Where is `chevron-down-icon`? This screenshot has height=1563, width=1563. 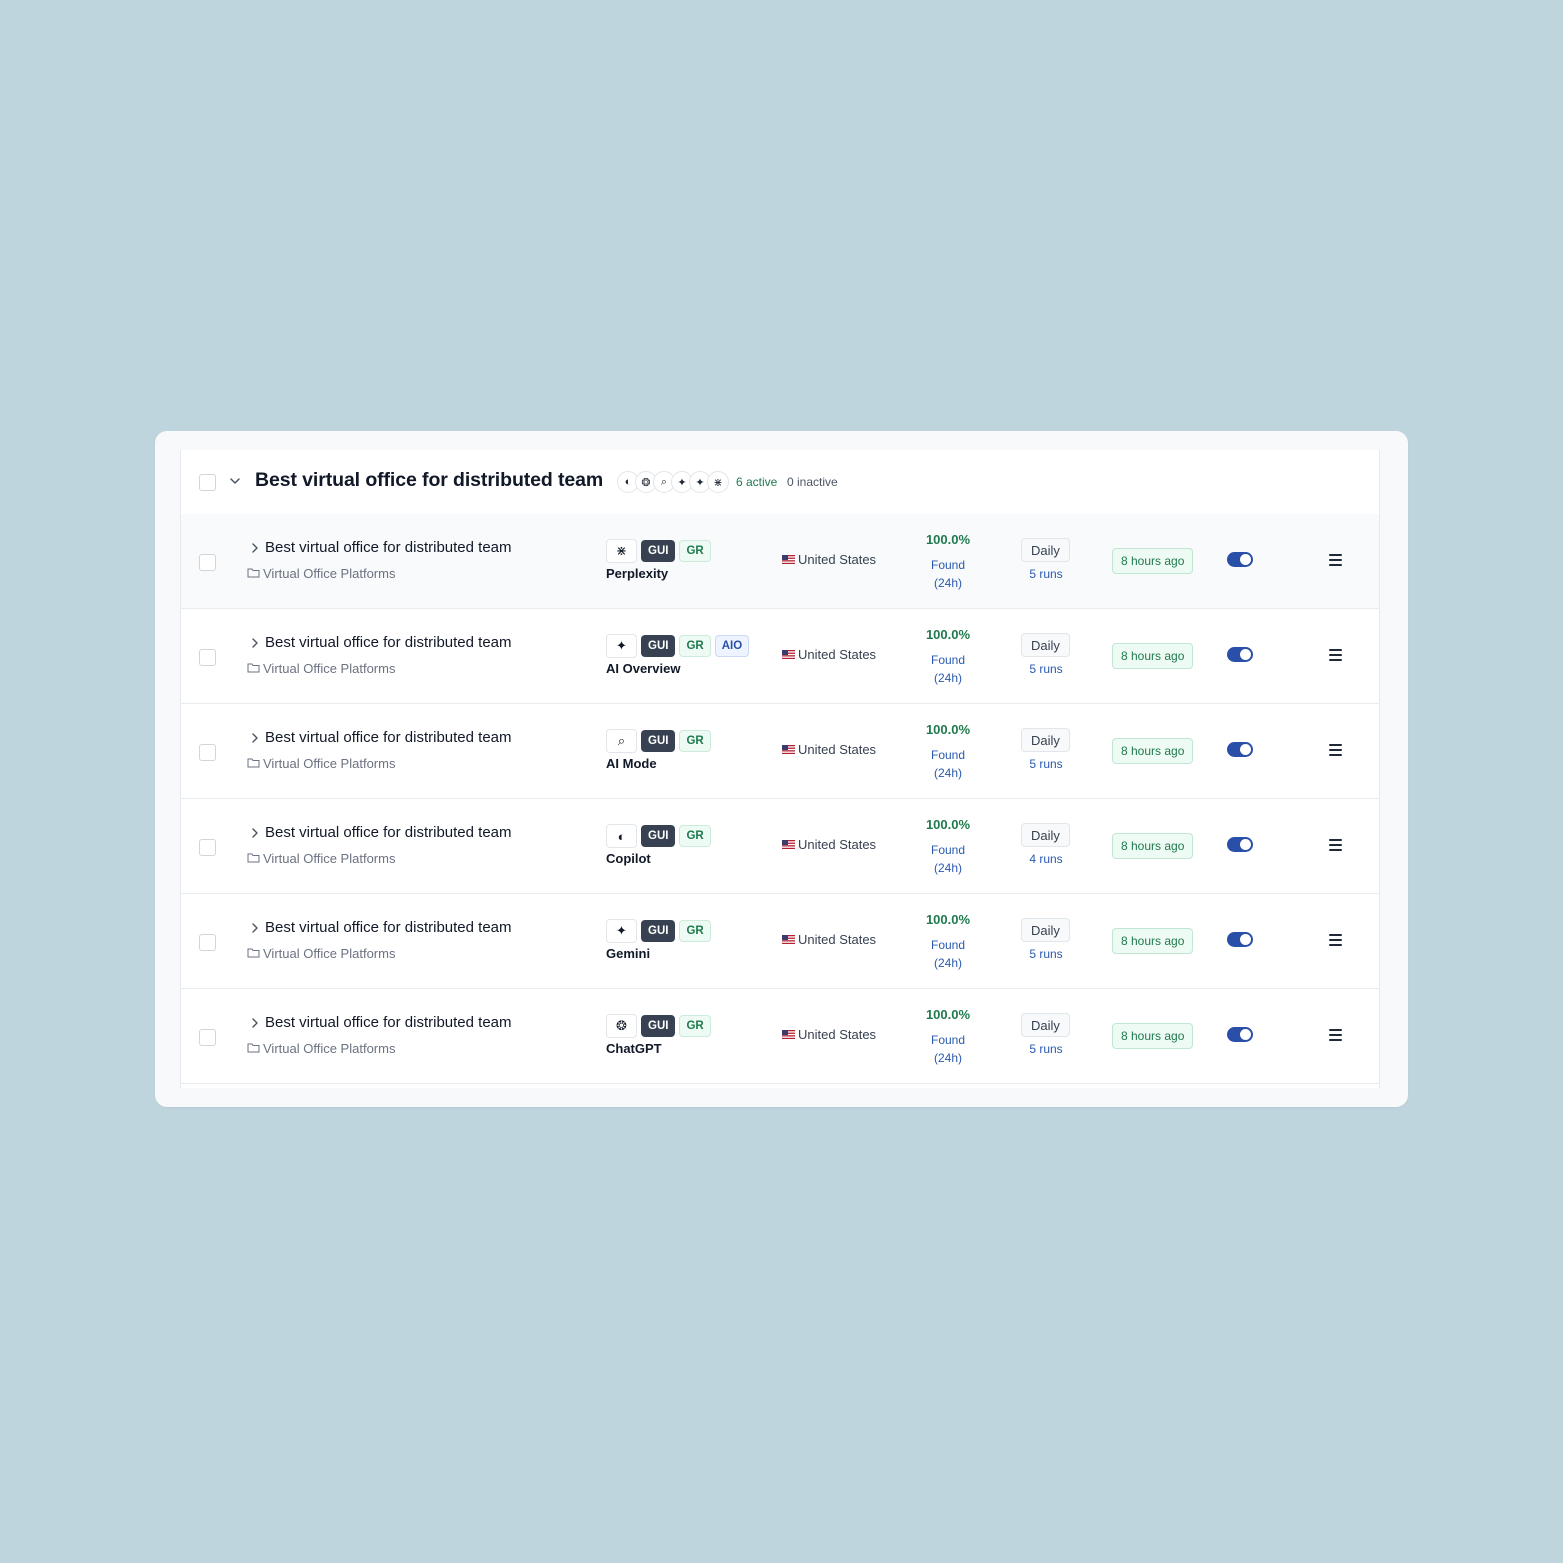
chevron-down-icon is located at coordinates (235, 481).